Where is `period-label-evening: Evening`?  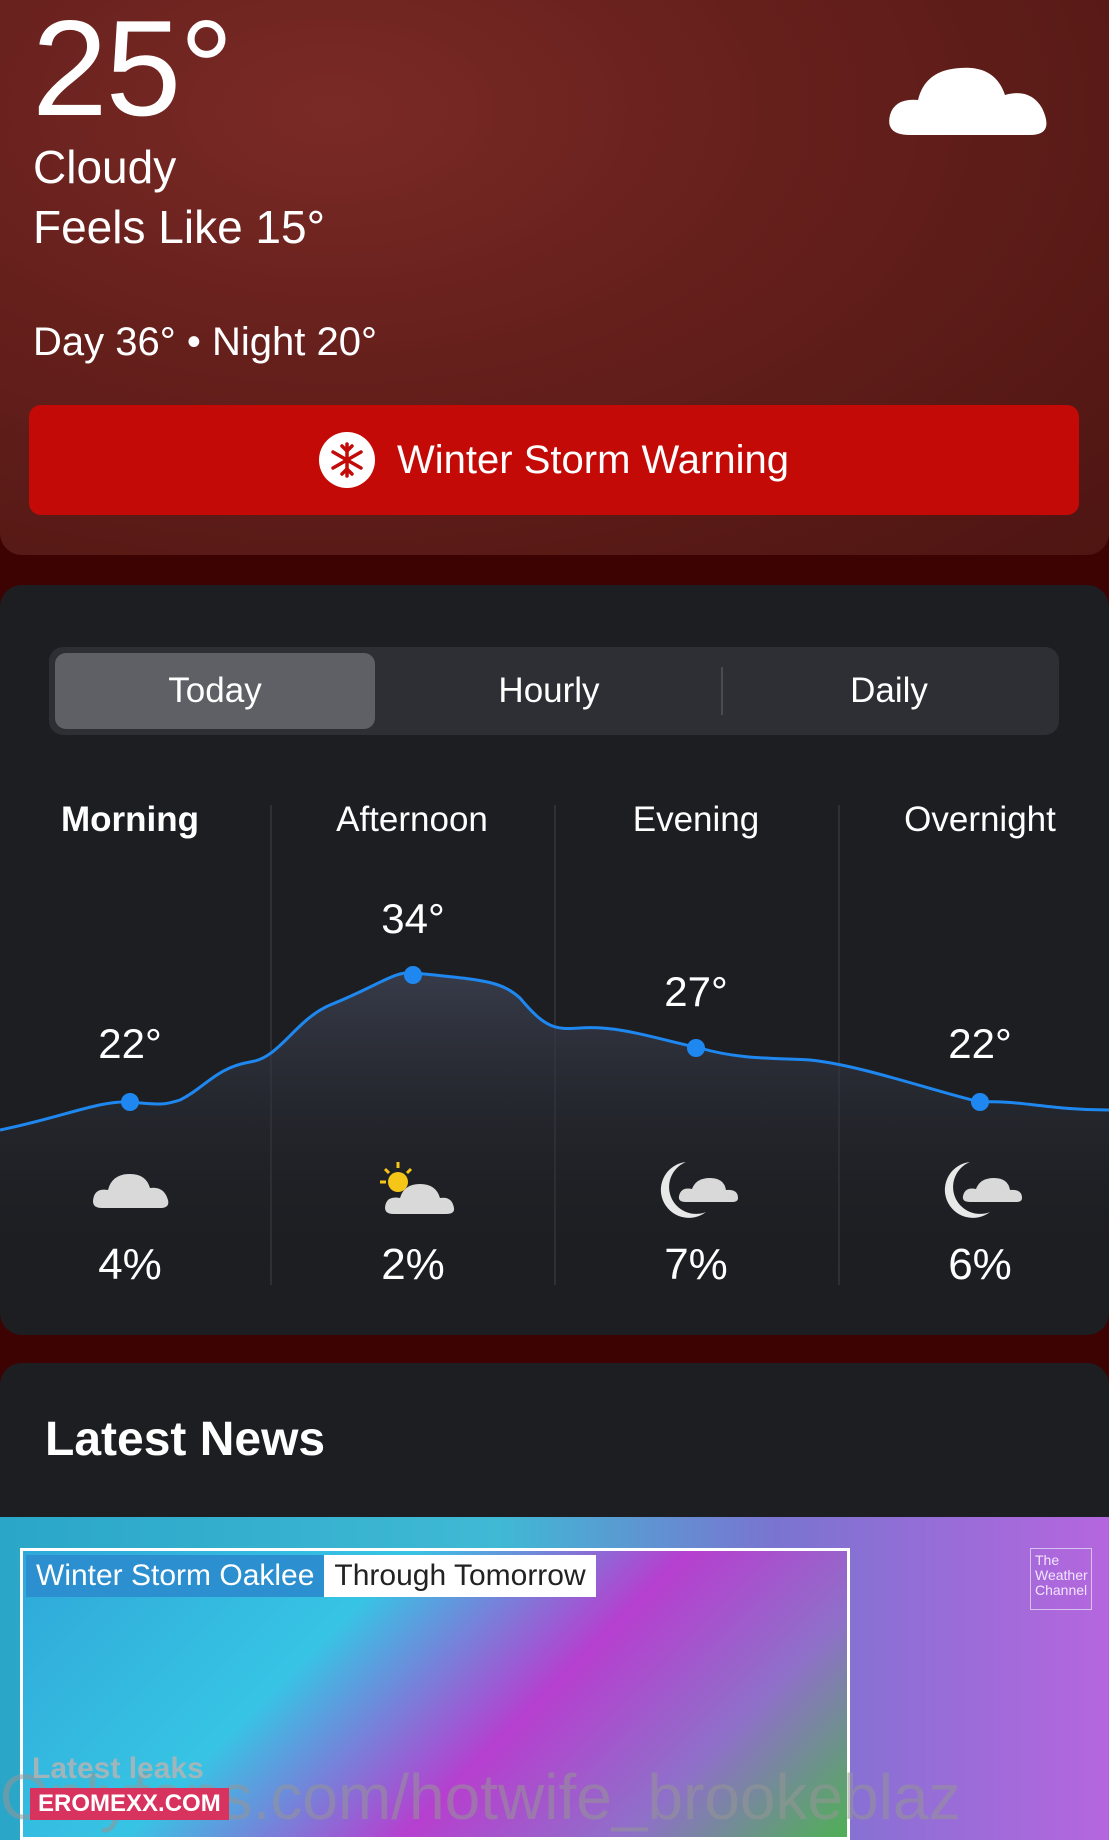 period-label-evening: Evening is located at coordinates (696, 819).